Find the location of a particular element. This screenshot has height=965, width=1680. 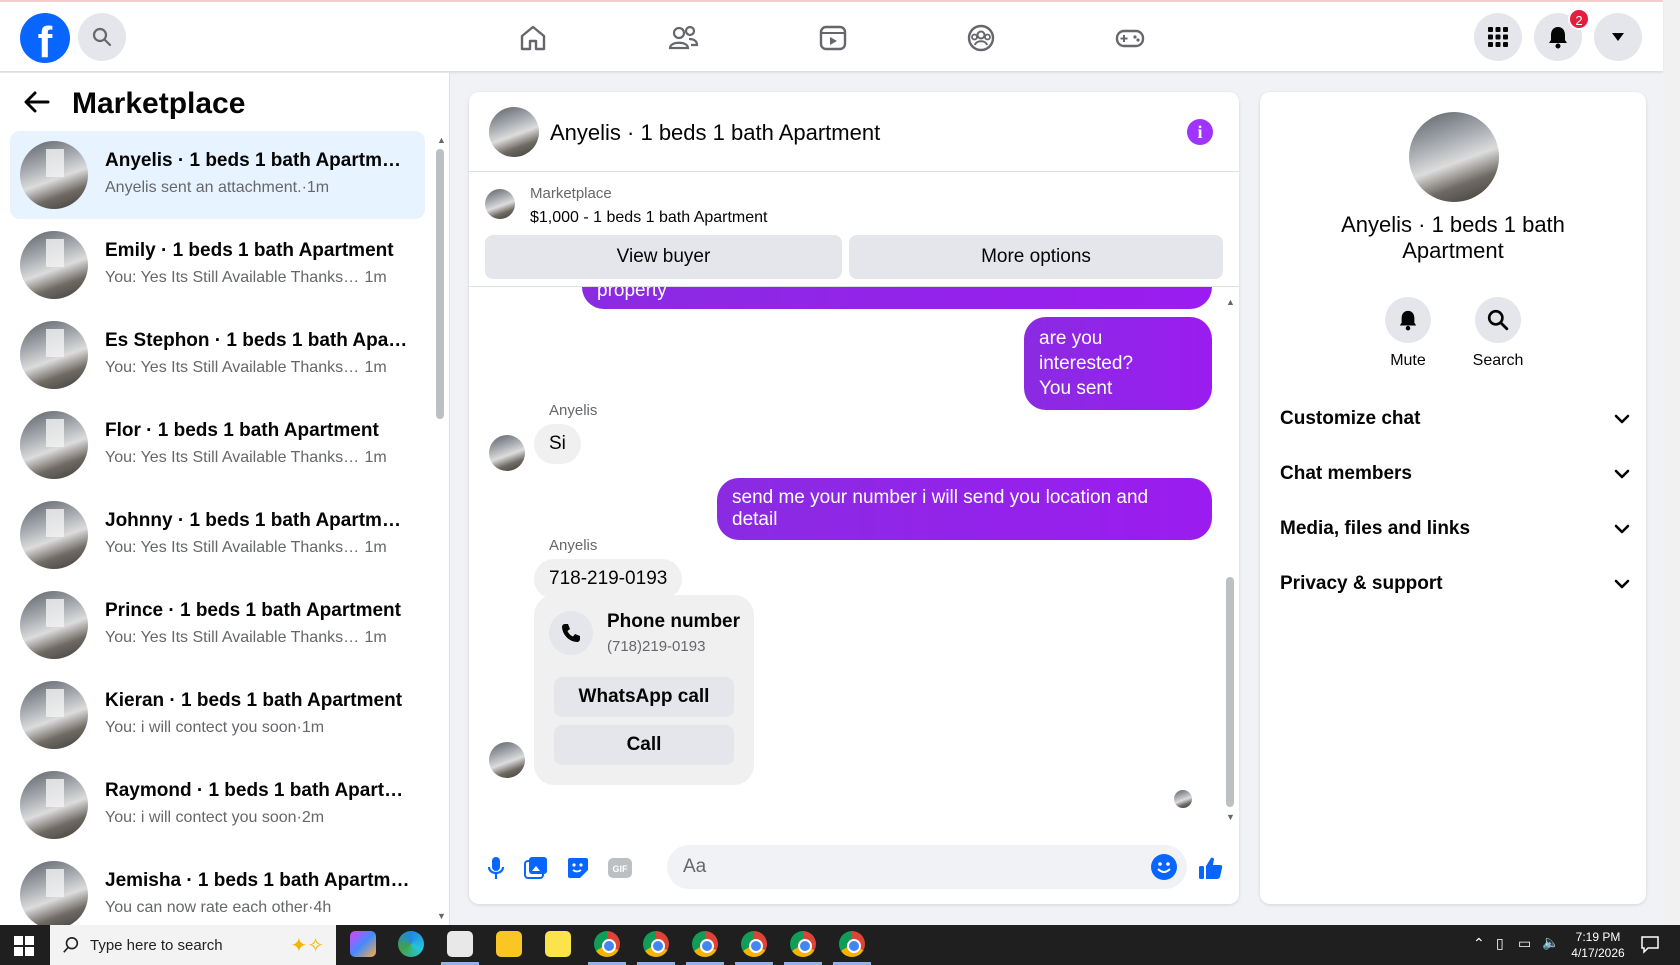

conversation-name: Flor · 1 beds 1 bath Apartment is located at coordinates (242, 430).